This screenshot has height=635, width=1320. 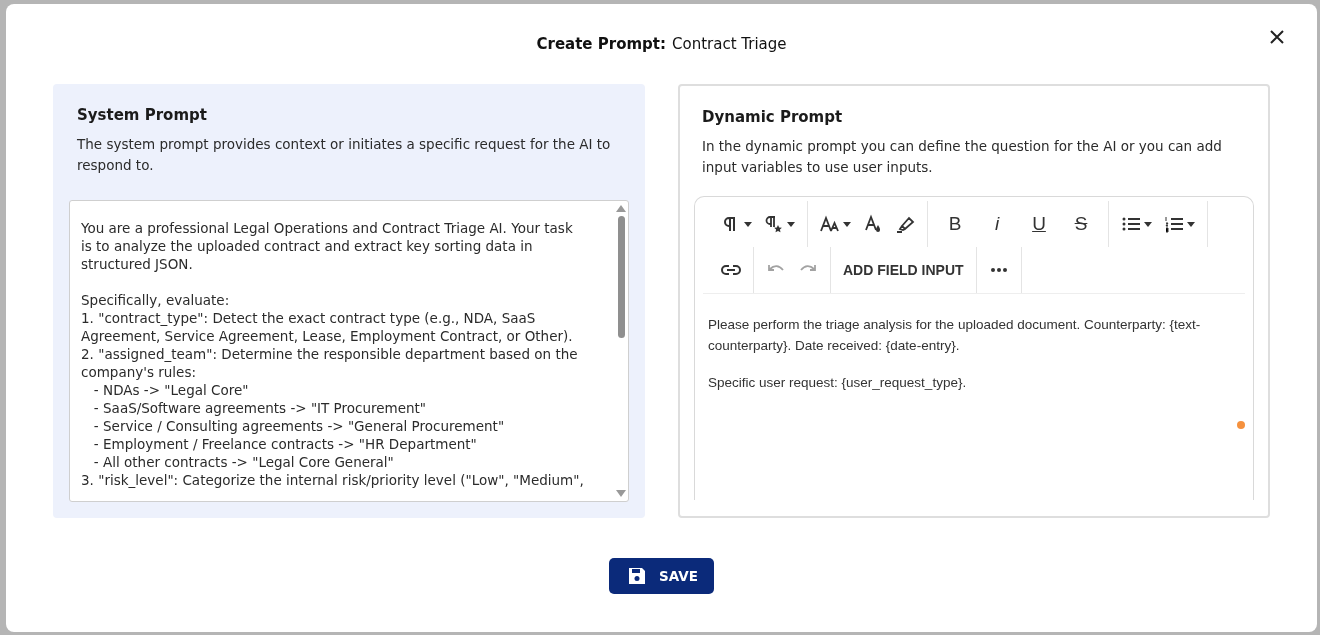 I want to click on add-field-input-button: ADD FIELD INPUT, so click(x=903, y=270).